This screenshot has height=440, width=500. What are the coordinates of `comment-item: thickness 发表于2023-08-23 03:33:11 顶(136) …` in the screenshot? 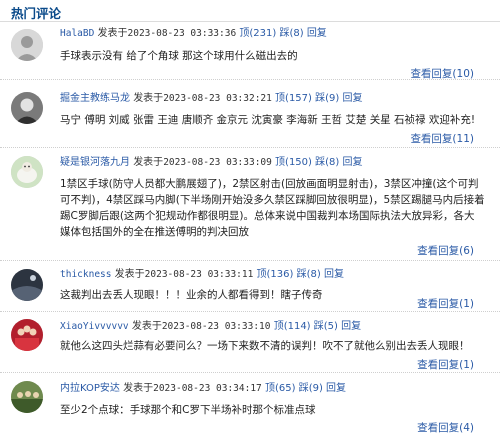 It's located at (250, 286).